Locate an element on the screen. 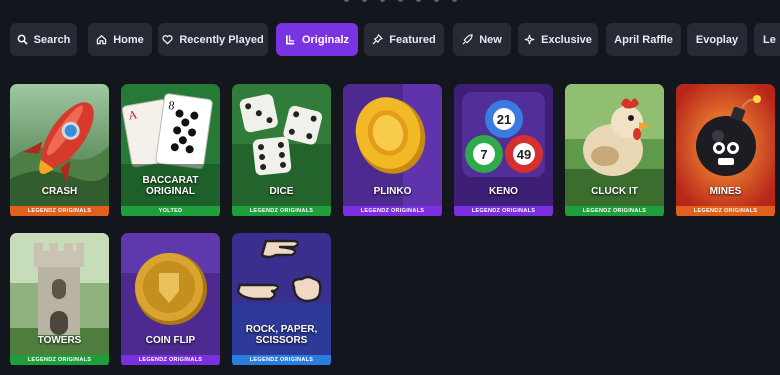 This screenshot has height=375, width=780. nav-recently-played-button: Recently Played is located at coordinates (213, 39).